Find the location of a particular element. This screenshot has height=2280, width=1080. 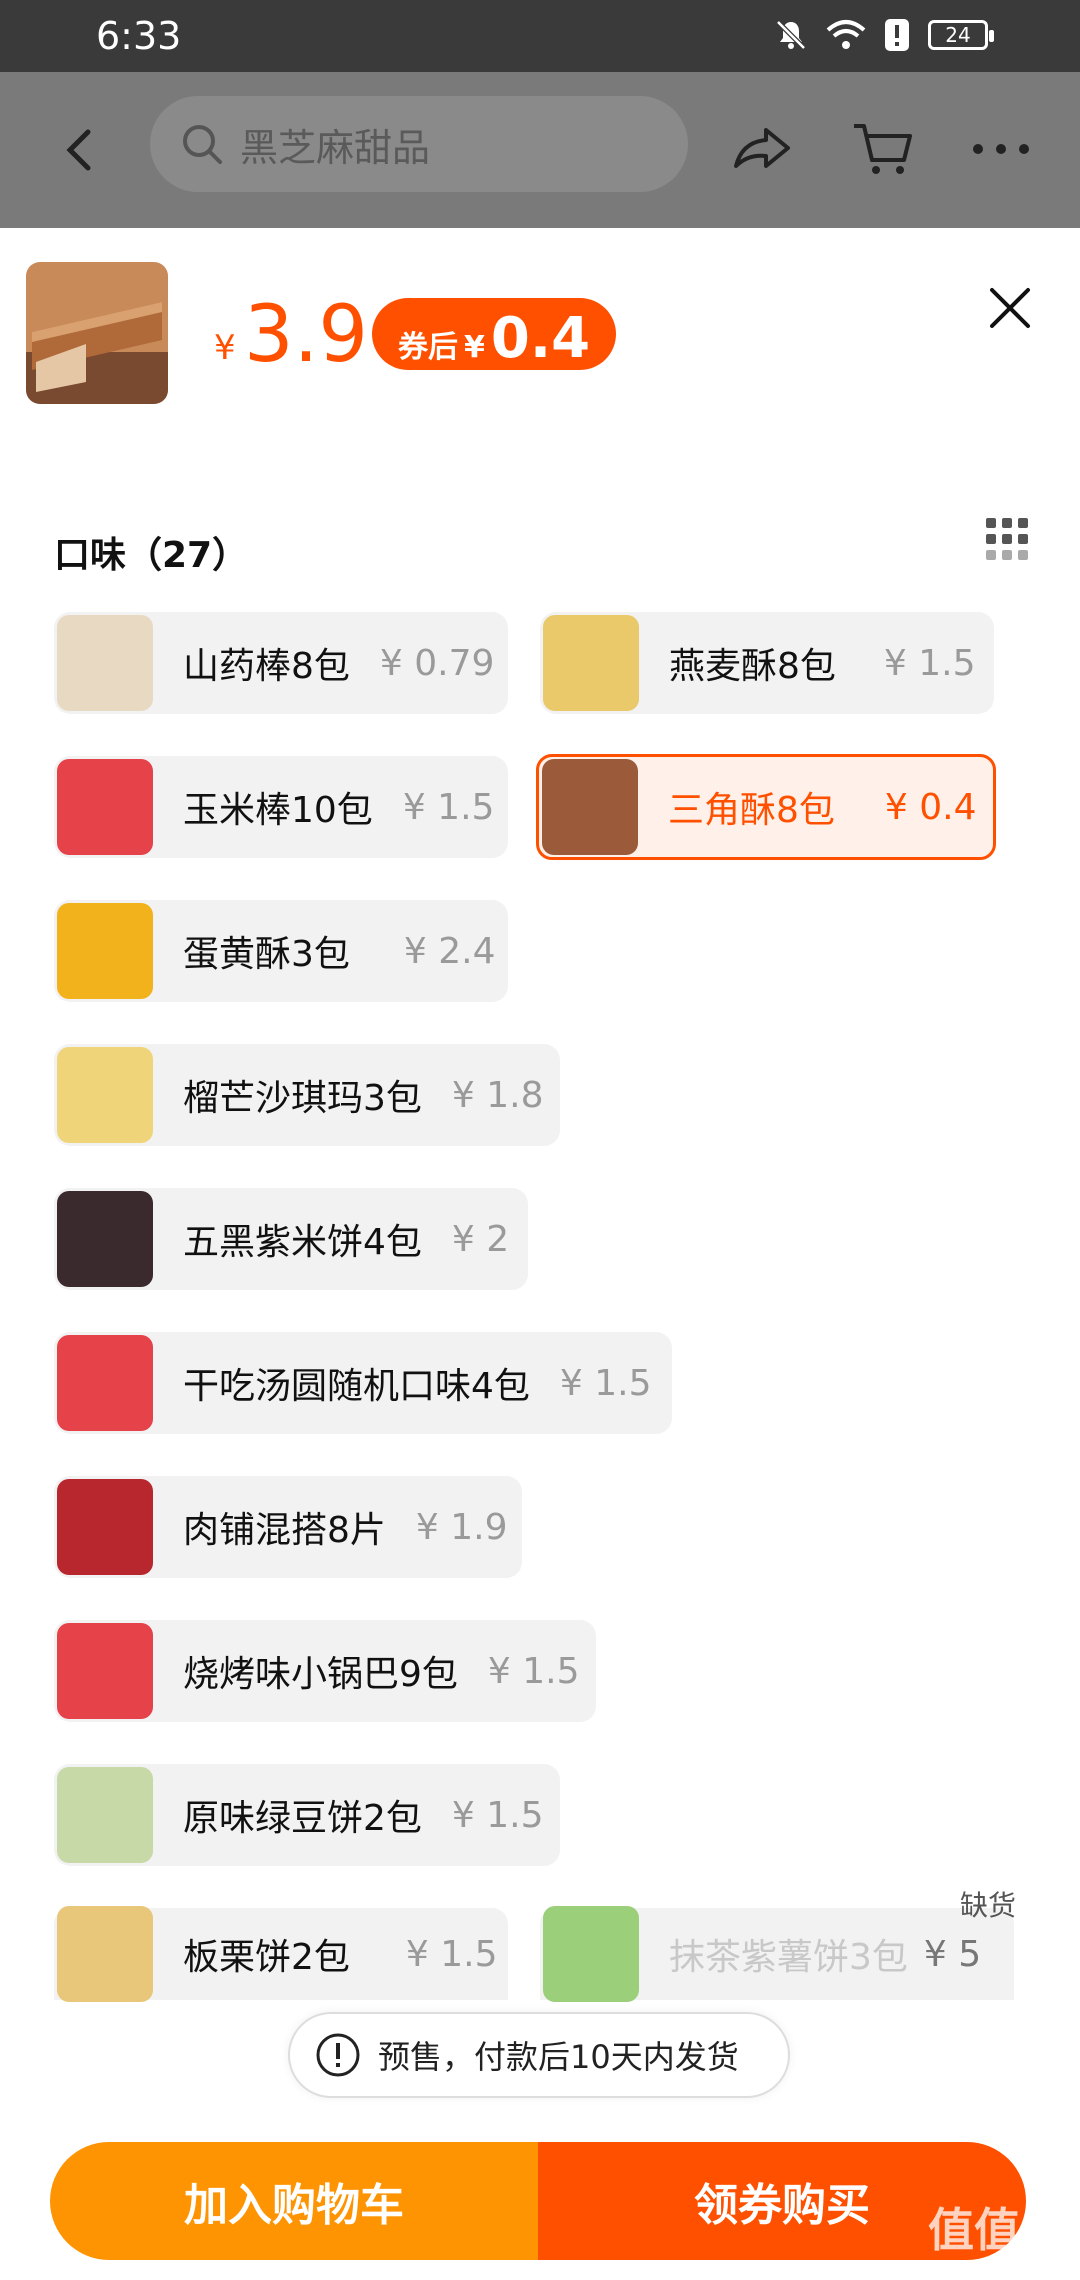

wifi-icon is located at coordinates (846, 34).